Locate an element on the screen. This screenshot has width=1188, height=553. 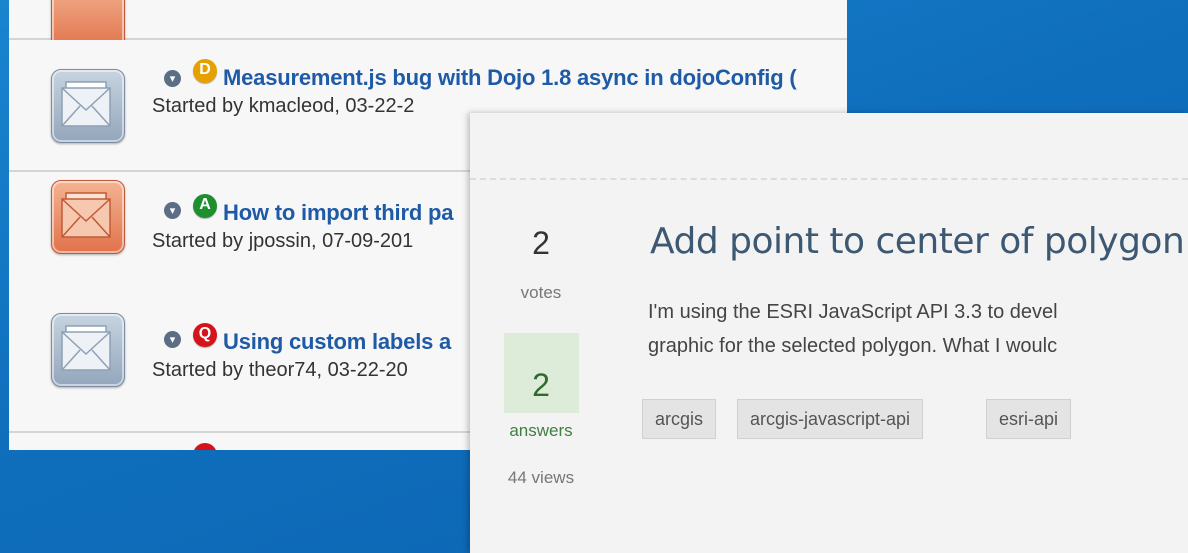
tag-arcgis: arcgis is located at coordinates (679, 419).